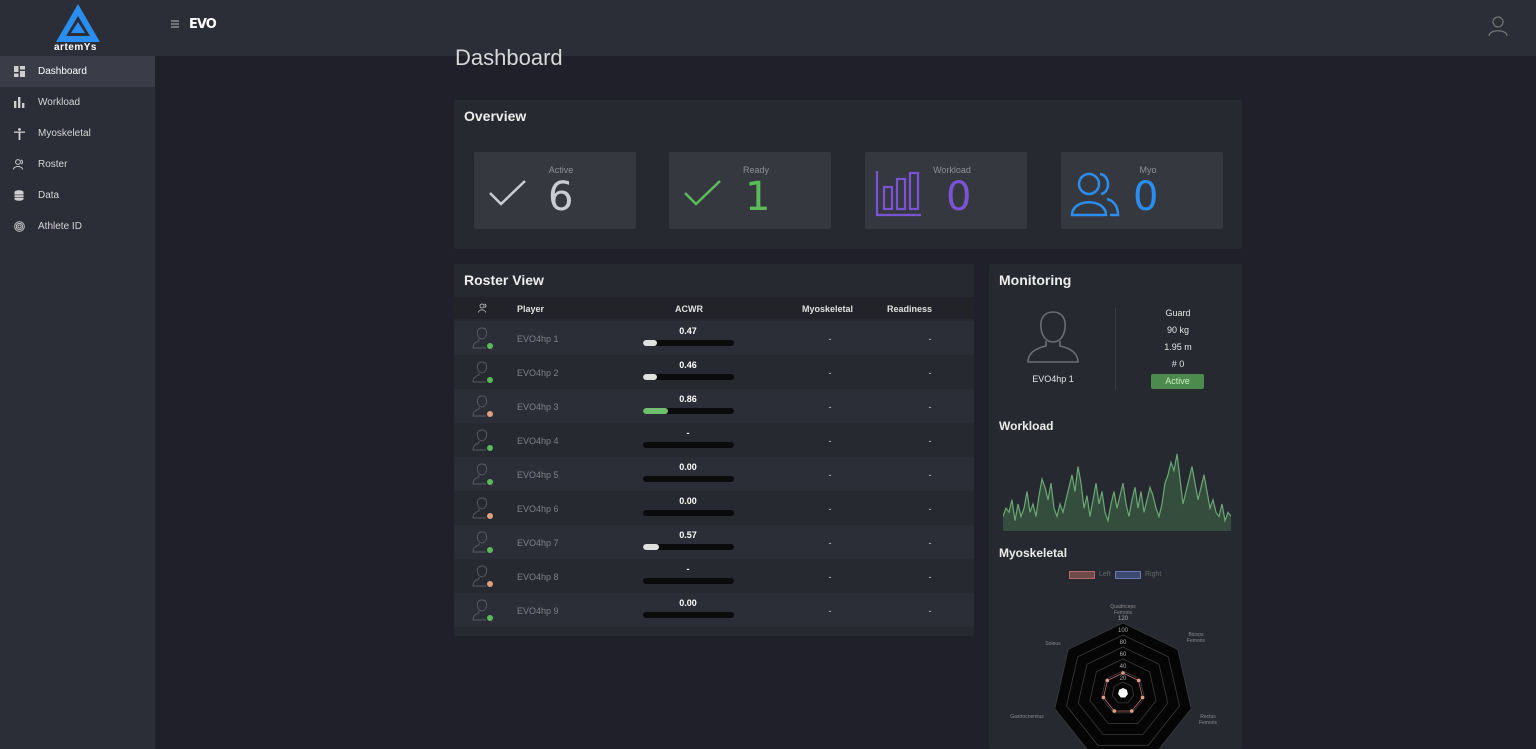 Image resolution: width=1536 pixels, height=749 pixels. I want to click on table-row: EVO4hp 2 0.46 - -, so click(714, 372).